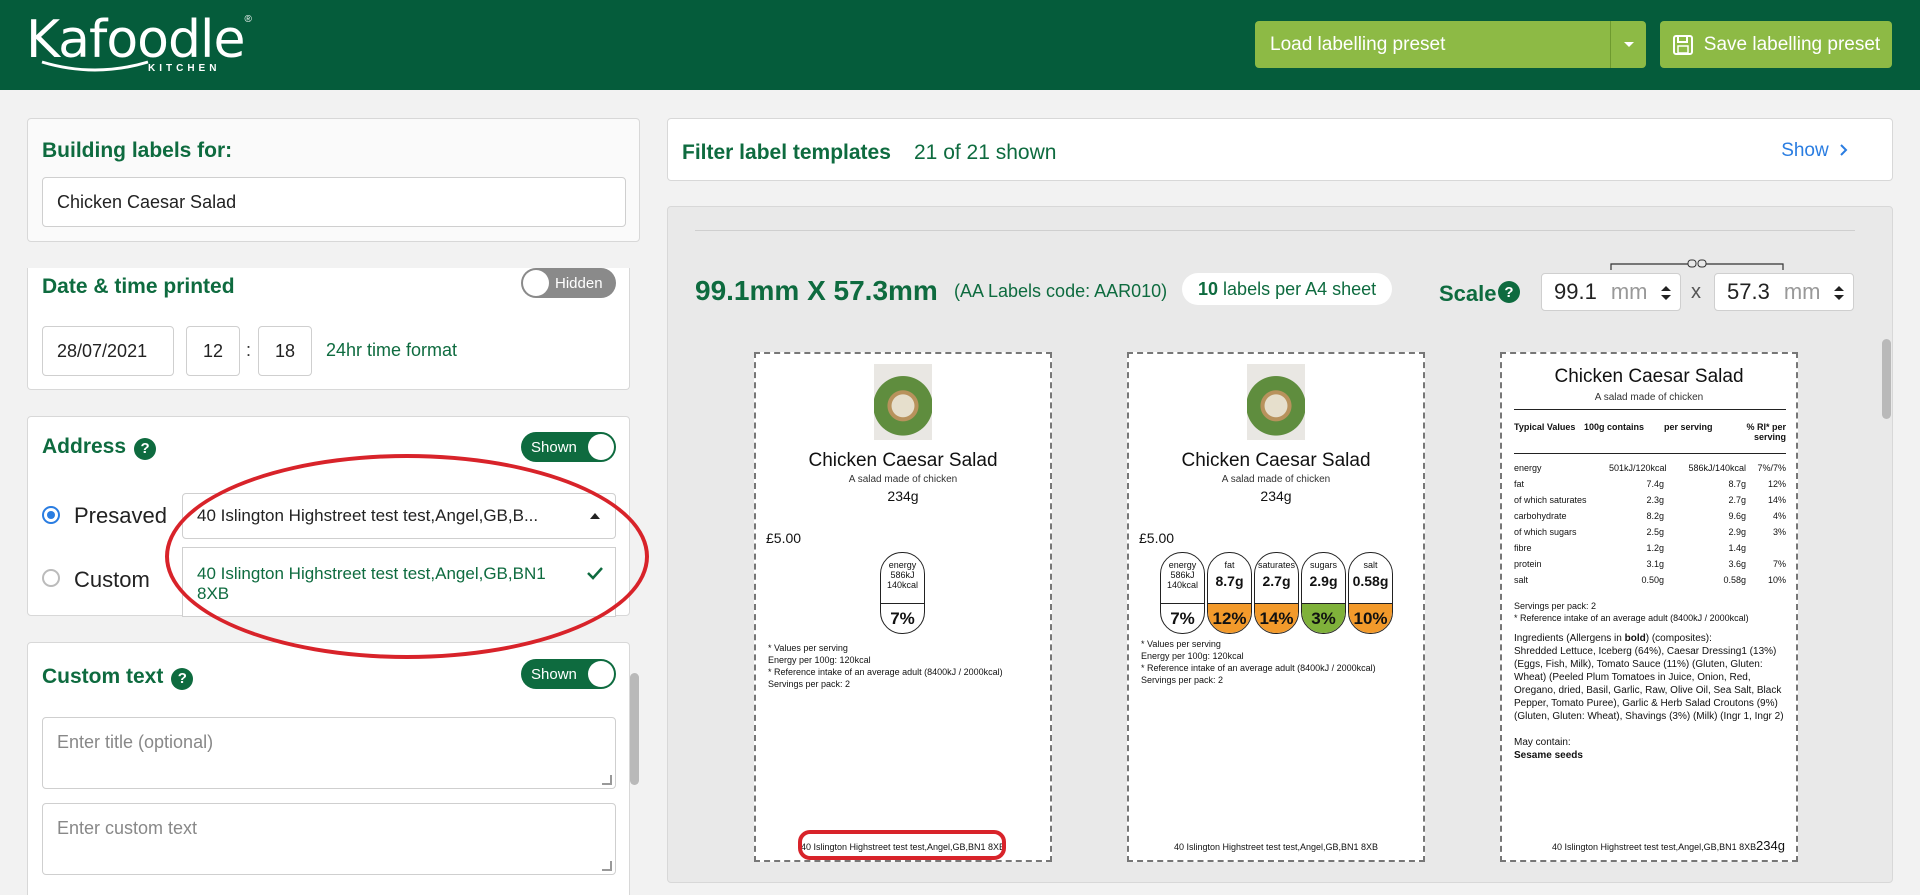 The height and width of the screenshot is (895, 1920). I want to click on annotation-box, so click(902, 845).